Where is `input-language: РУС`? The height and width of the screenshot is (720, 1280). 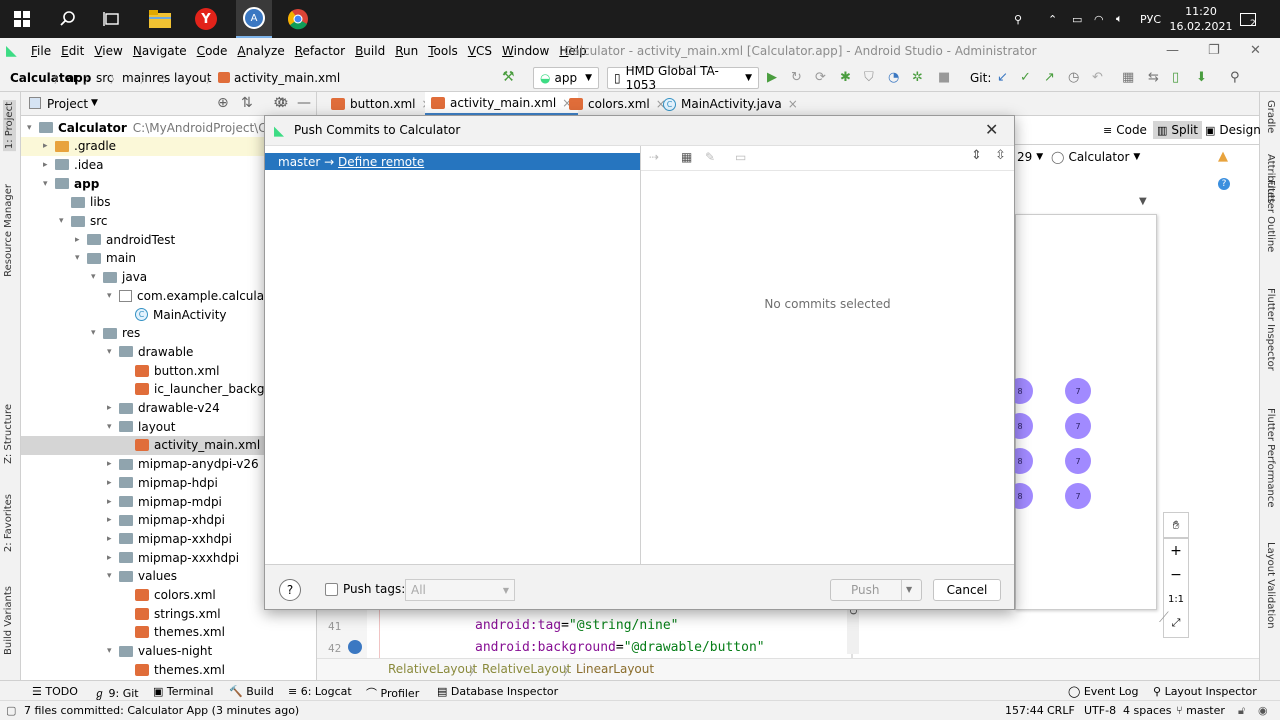 input-language: РУС is located at coordinates (1150, 19).